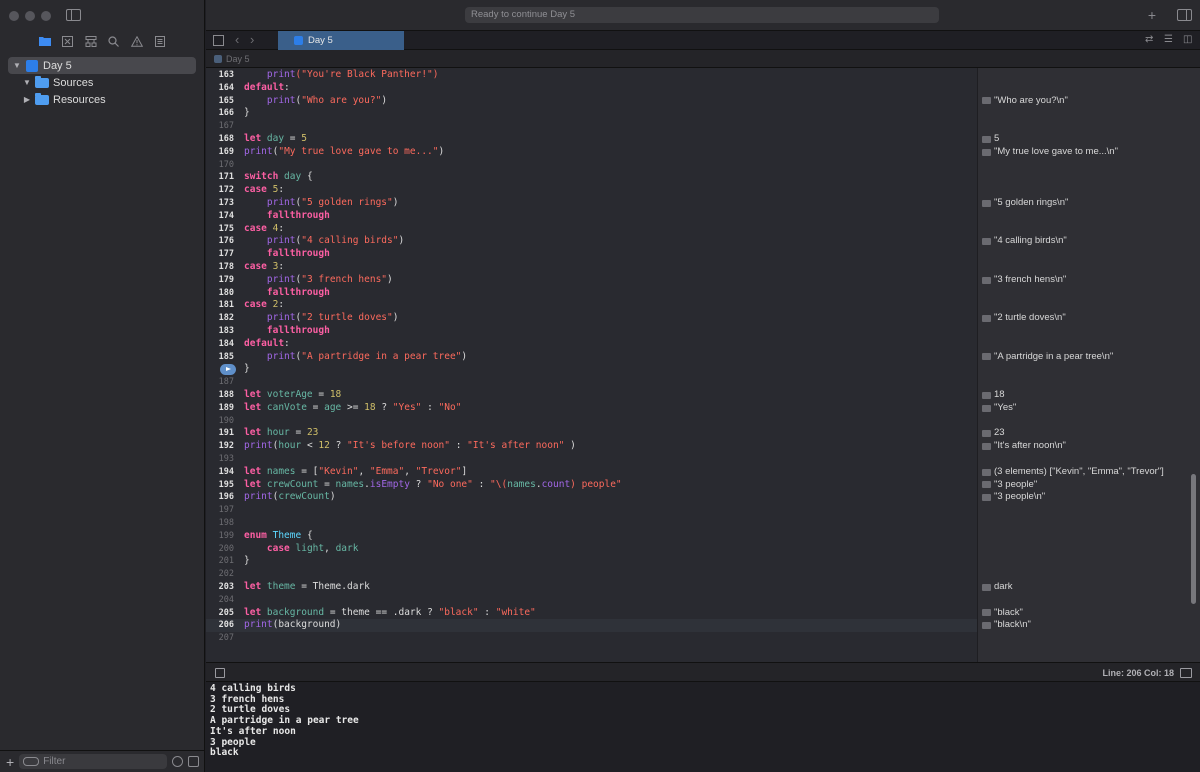 The width and height of the screenshot is (1200, 772). I want to click on filter-icon, so click(31, 761).